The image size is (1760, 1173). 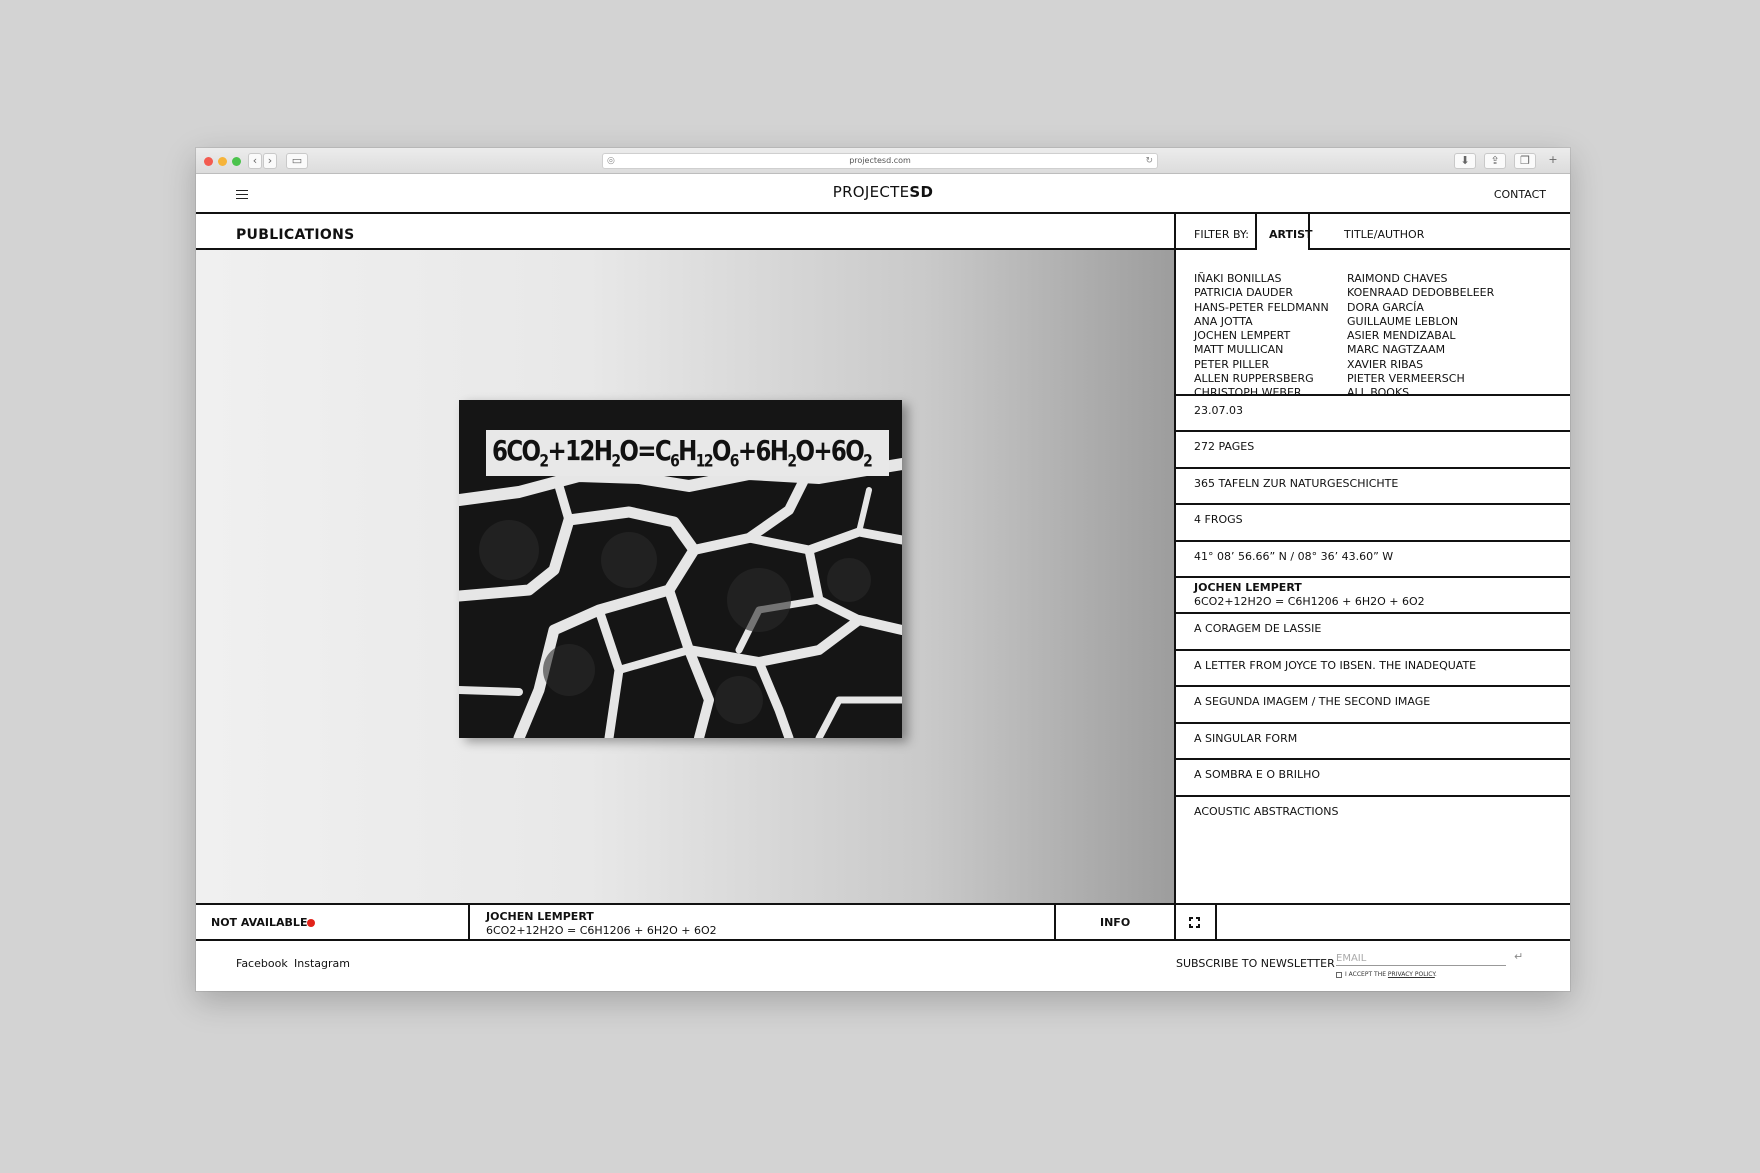 I want to click on artist-link: XAVIER RIBAS, so click(x=1420, y=365).